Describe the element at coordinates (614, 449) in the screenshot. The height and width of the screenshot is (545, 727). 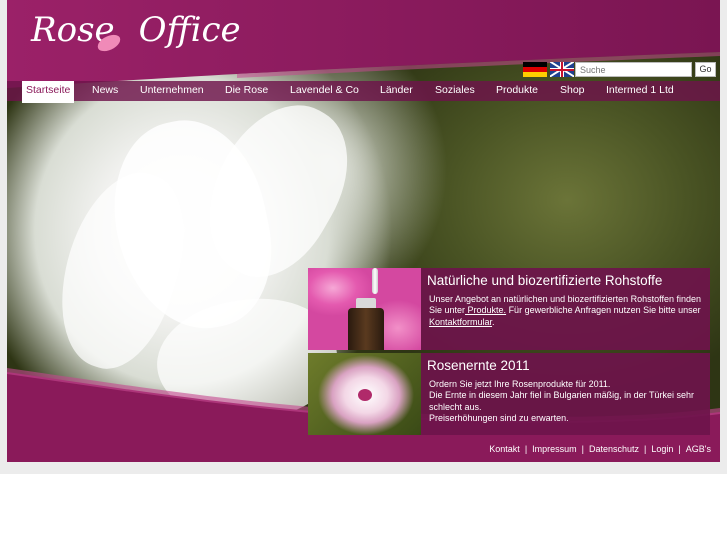
I see `footer-link-datenschutz: Datenschutz` at that location.